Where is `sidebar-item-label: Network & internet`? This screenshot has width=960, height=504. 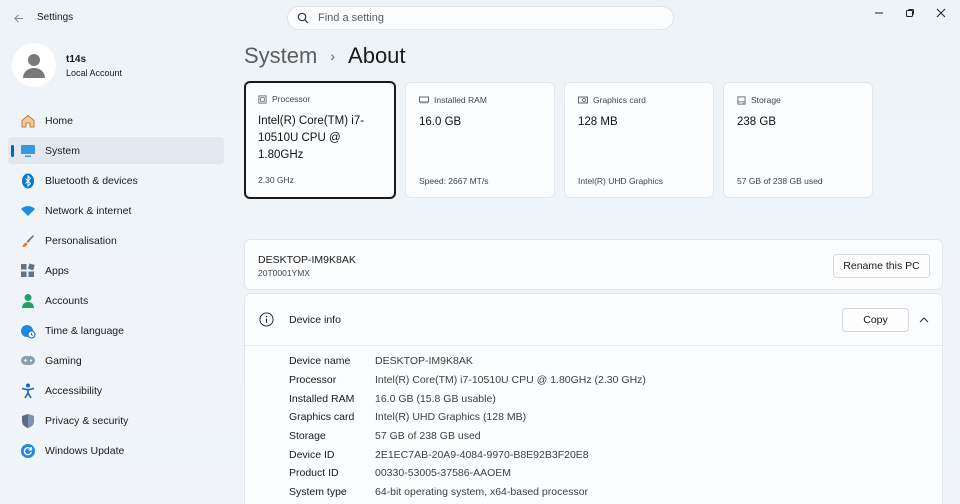 sidebar-item-label: Network & internet is located at coordinates (88, 210).